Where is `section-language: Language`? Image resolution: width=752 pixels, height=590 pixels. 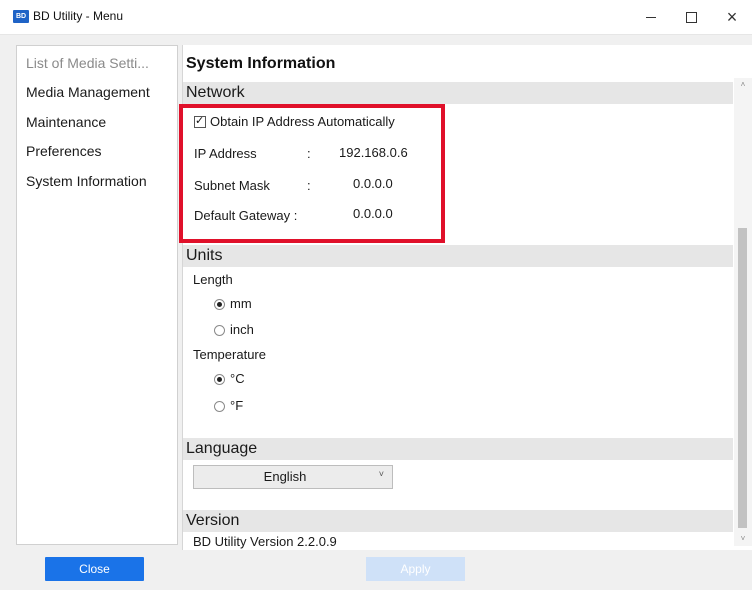
section-language: Language is located at coordinates (458, 449).